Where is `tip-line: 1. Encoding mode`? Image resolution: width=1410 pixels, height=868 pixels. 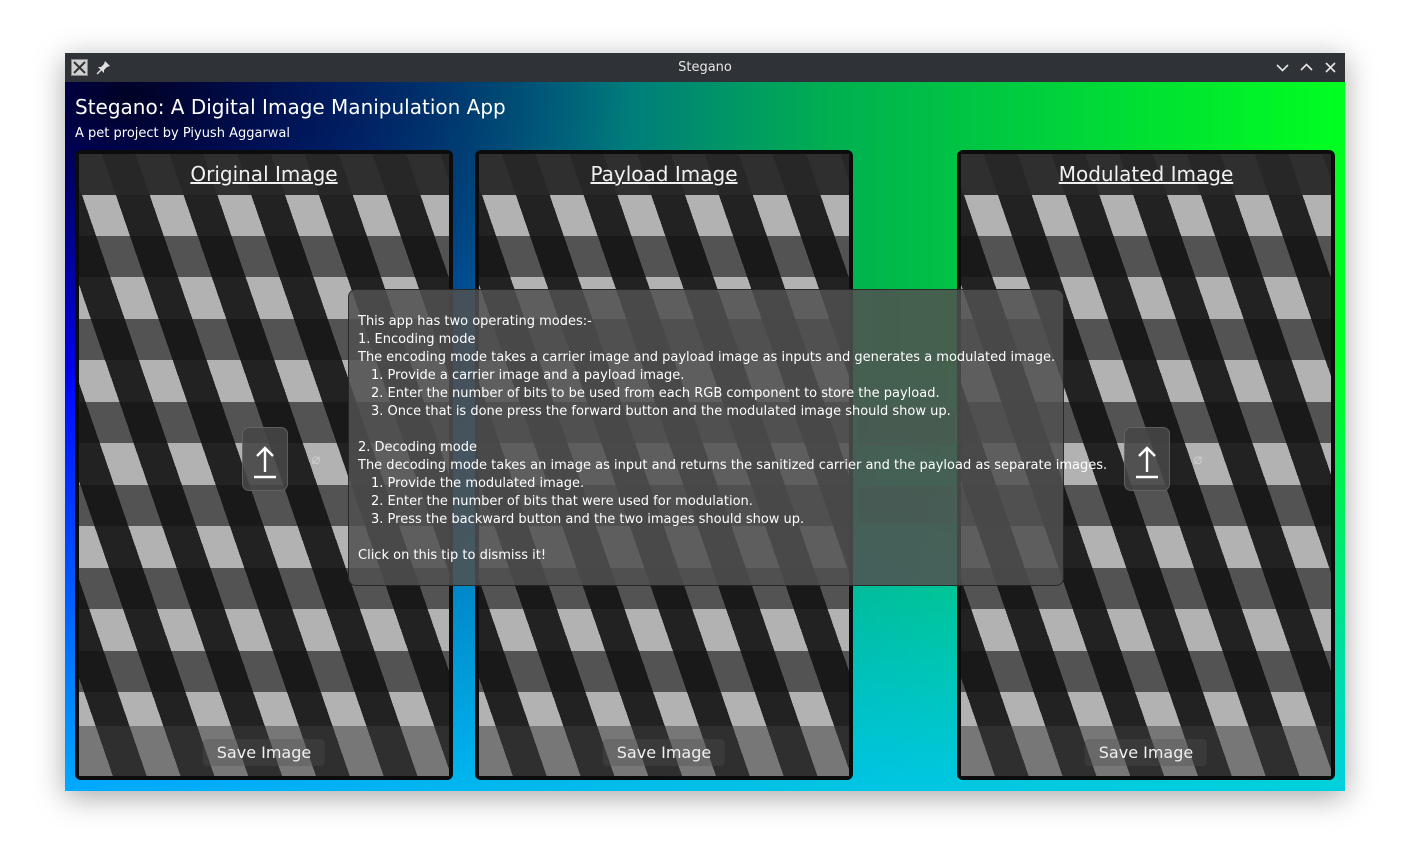
tip-line: 1. Encoding mode is located at coordinates (417, 339).